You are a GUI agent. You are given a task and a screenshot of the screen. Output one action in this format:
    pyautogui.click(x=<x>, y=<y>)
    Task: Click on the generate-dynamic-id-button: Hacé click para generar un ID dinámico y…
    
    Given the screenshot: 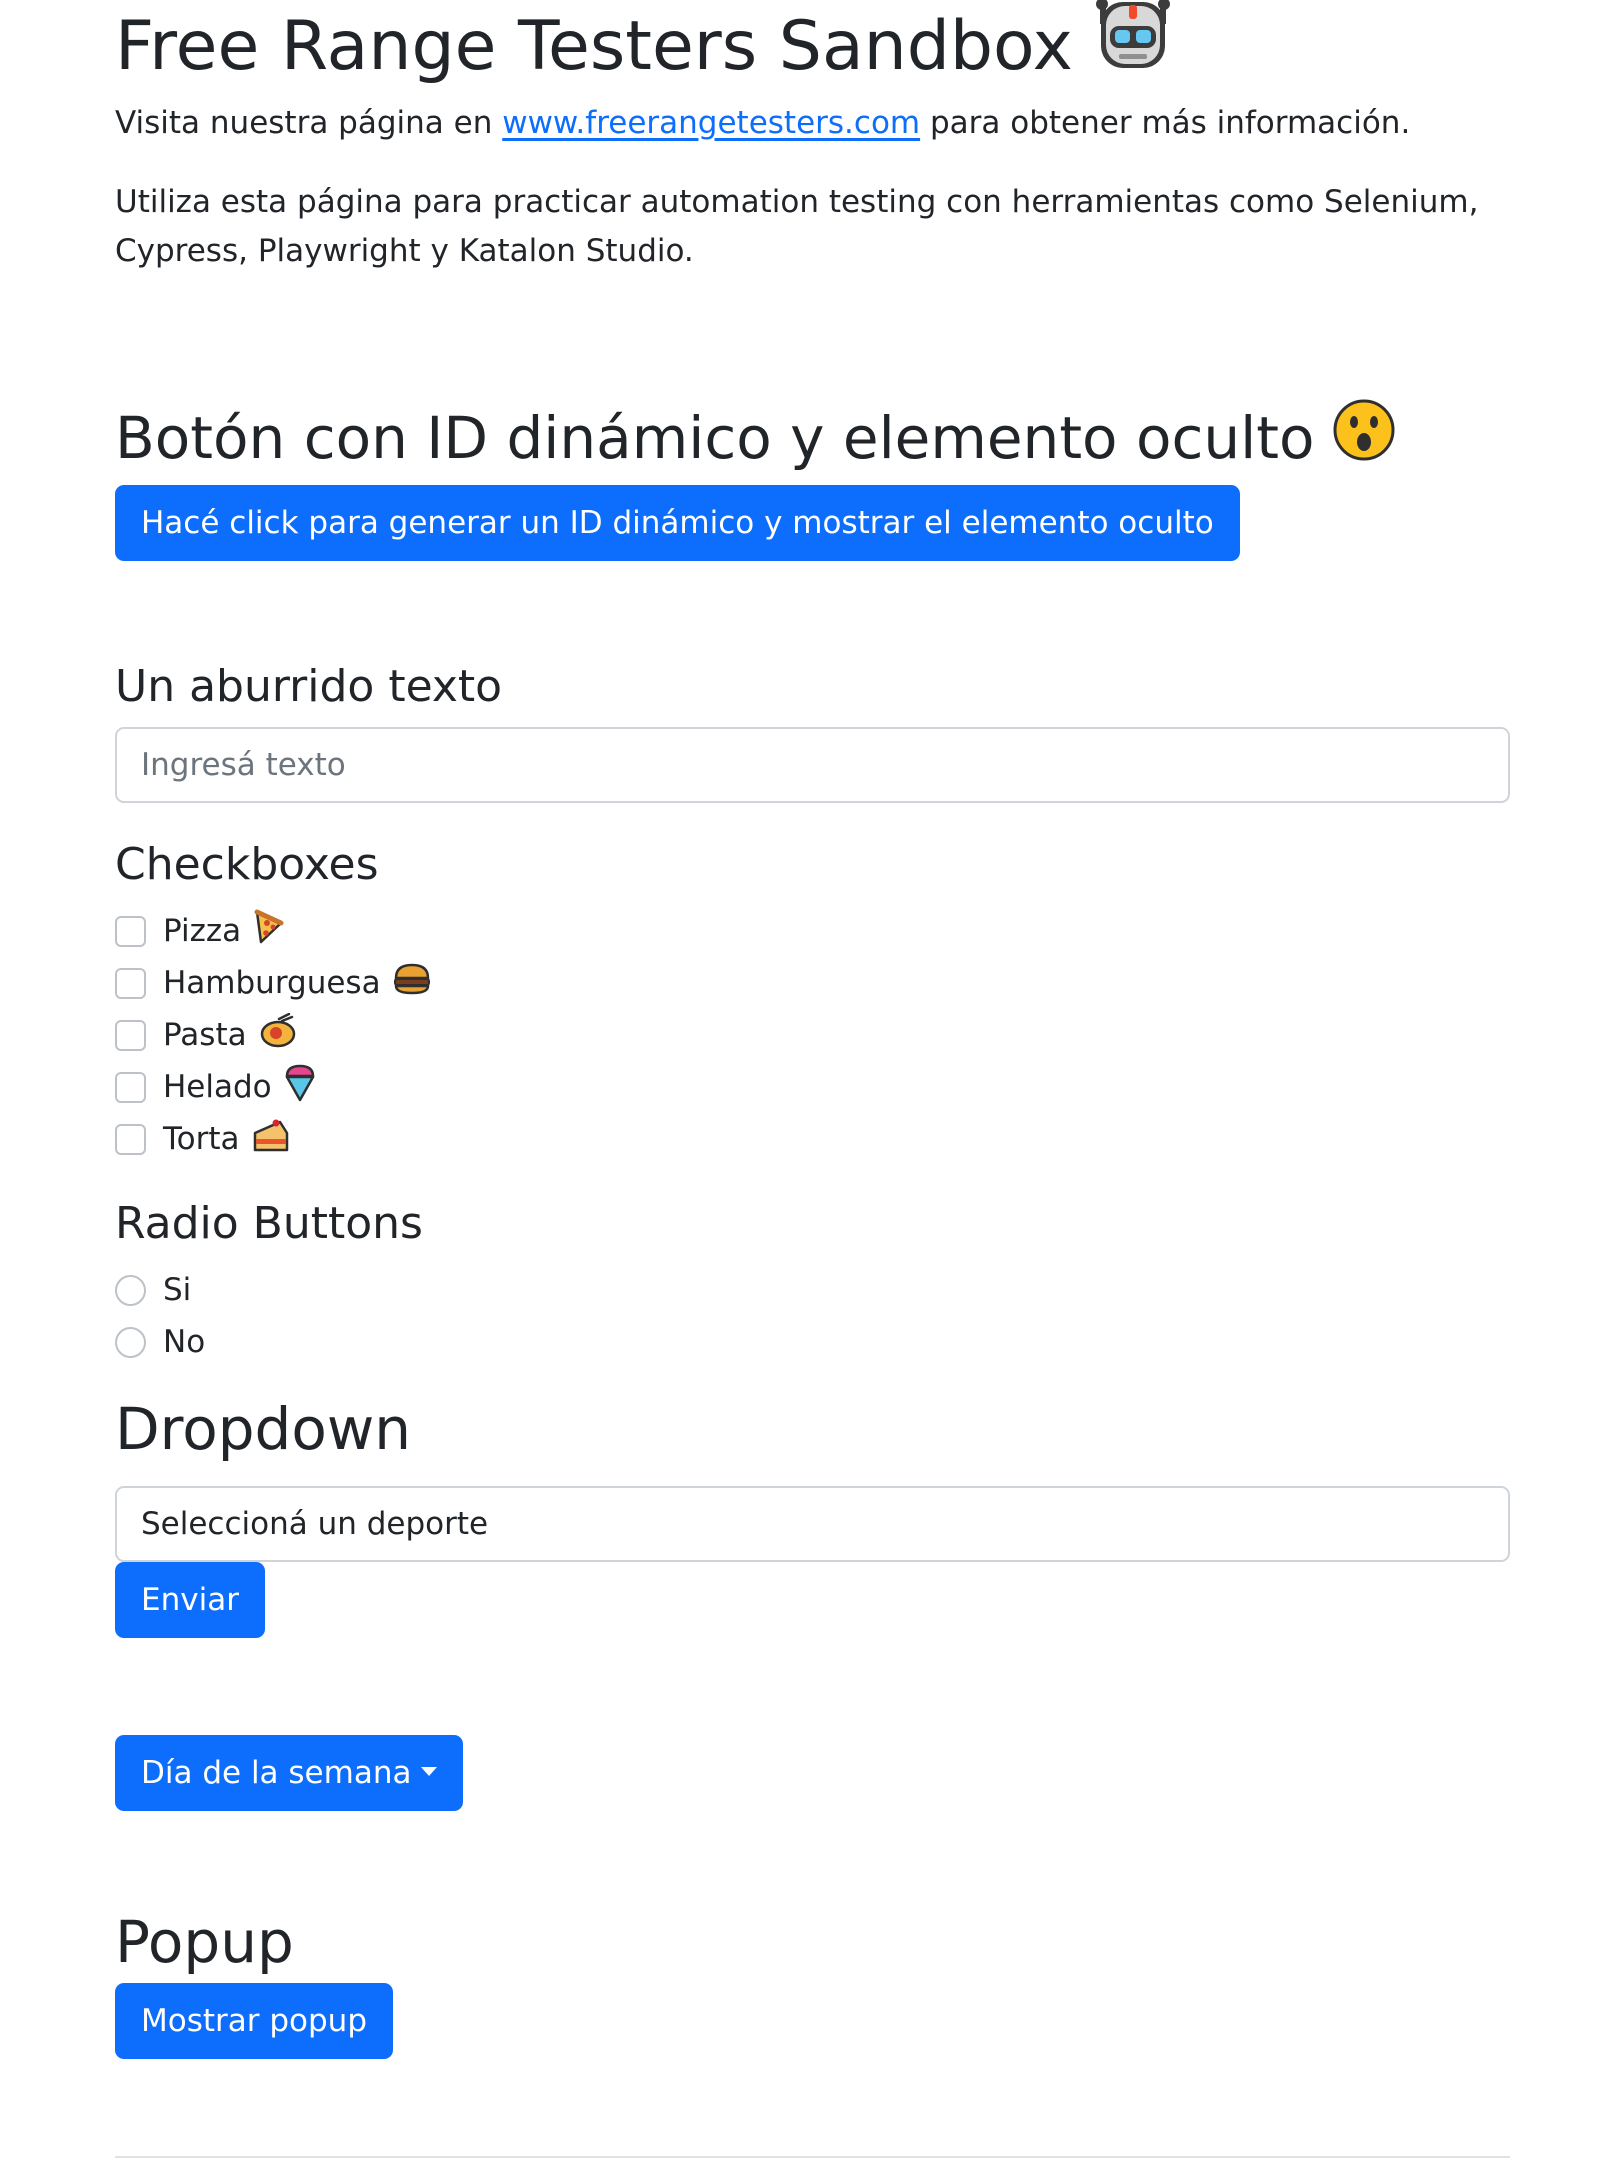 What is the action you would take?
    pyautogui.click(x=677, y=523)
    